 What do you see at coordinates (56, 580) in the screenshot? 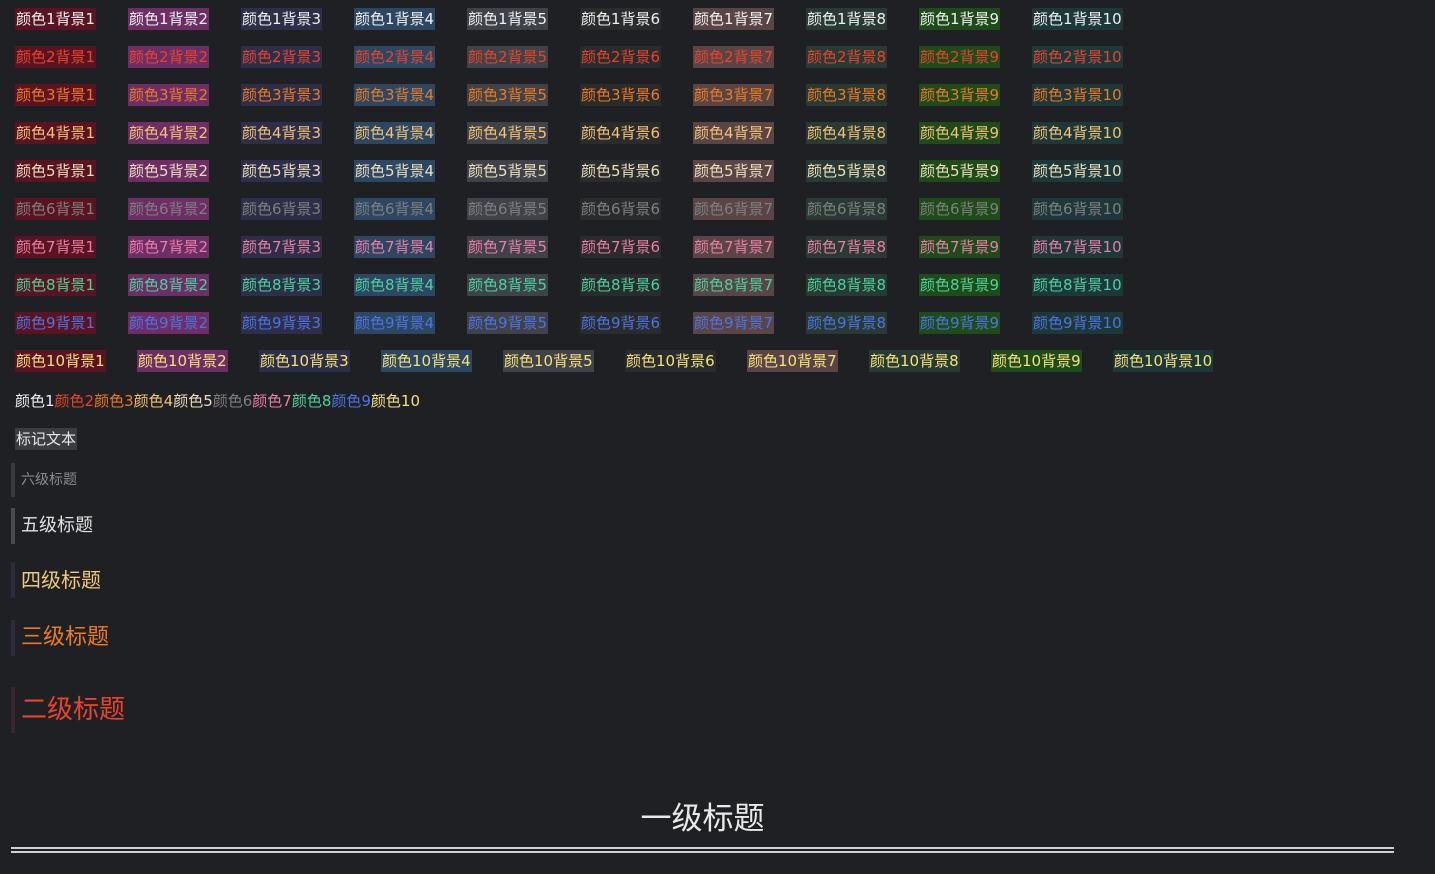
I see `heading-level-4: 四级标题` at bounding box center [56, 580].